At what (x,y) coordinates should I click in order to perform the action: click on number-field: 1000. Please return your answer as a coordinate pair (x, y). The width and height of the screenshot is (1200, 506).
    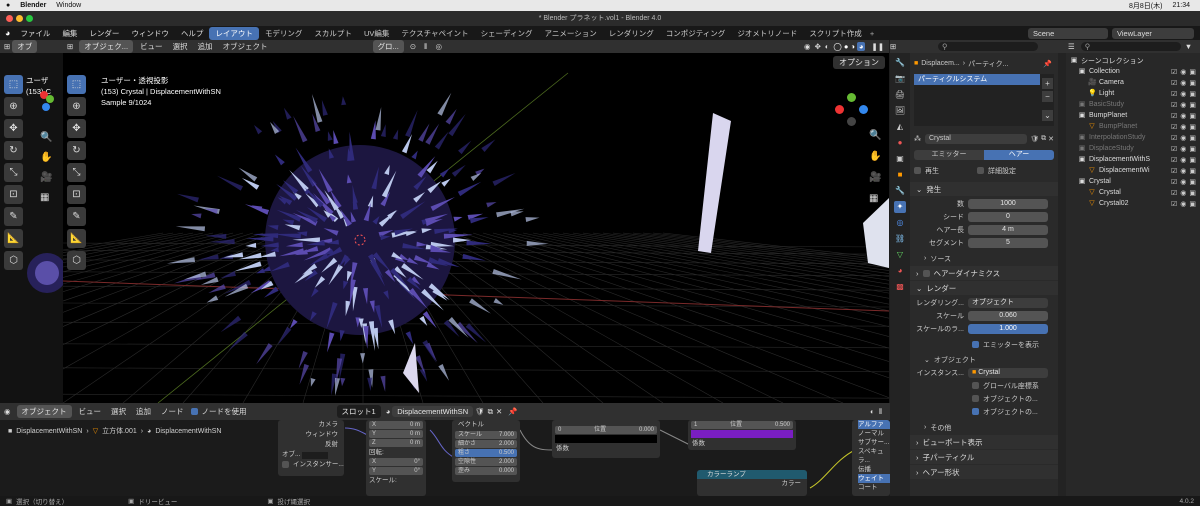
    Looking at the image, I should click on (1008, 203).